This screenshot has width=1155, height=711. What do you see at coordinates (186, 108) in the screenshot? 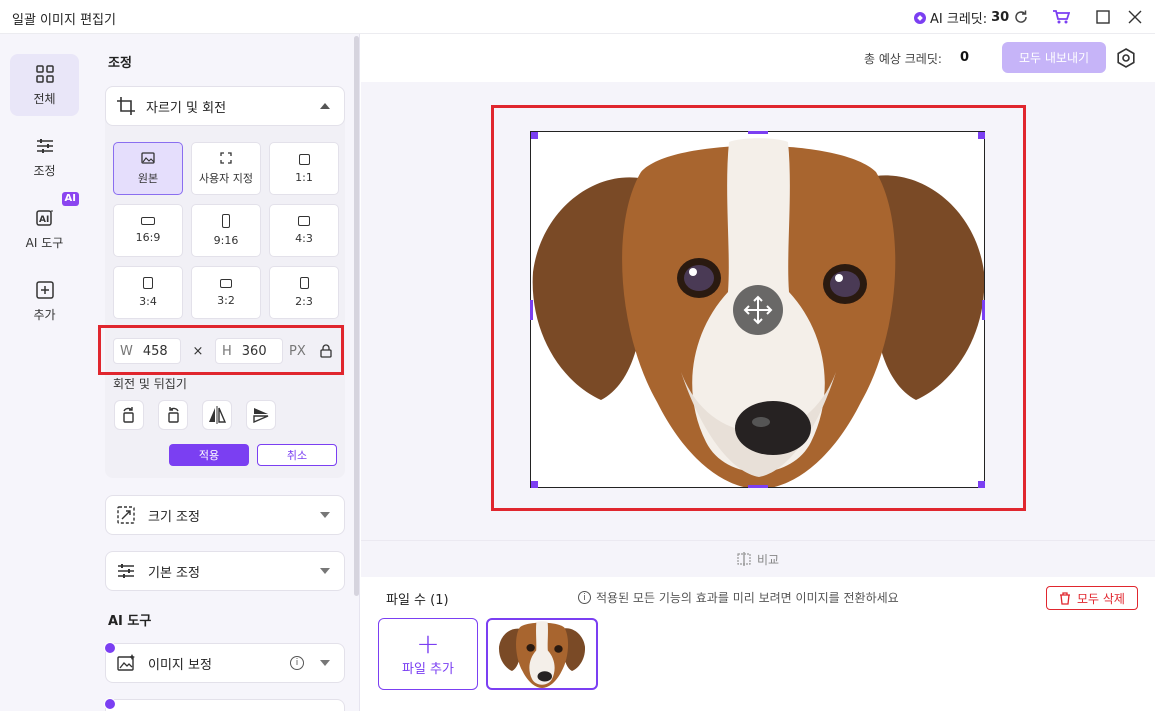
I see `crop-rotate-title: 자르기 및 회전` at bounding box center [186, 108].